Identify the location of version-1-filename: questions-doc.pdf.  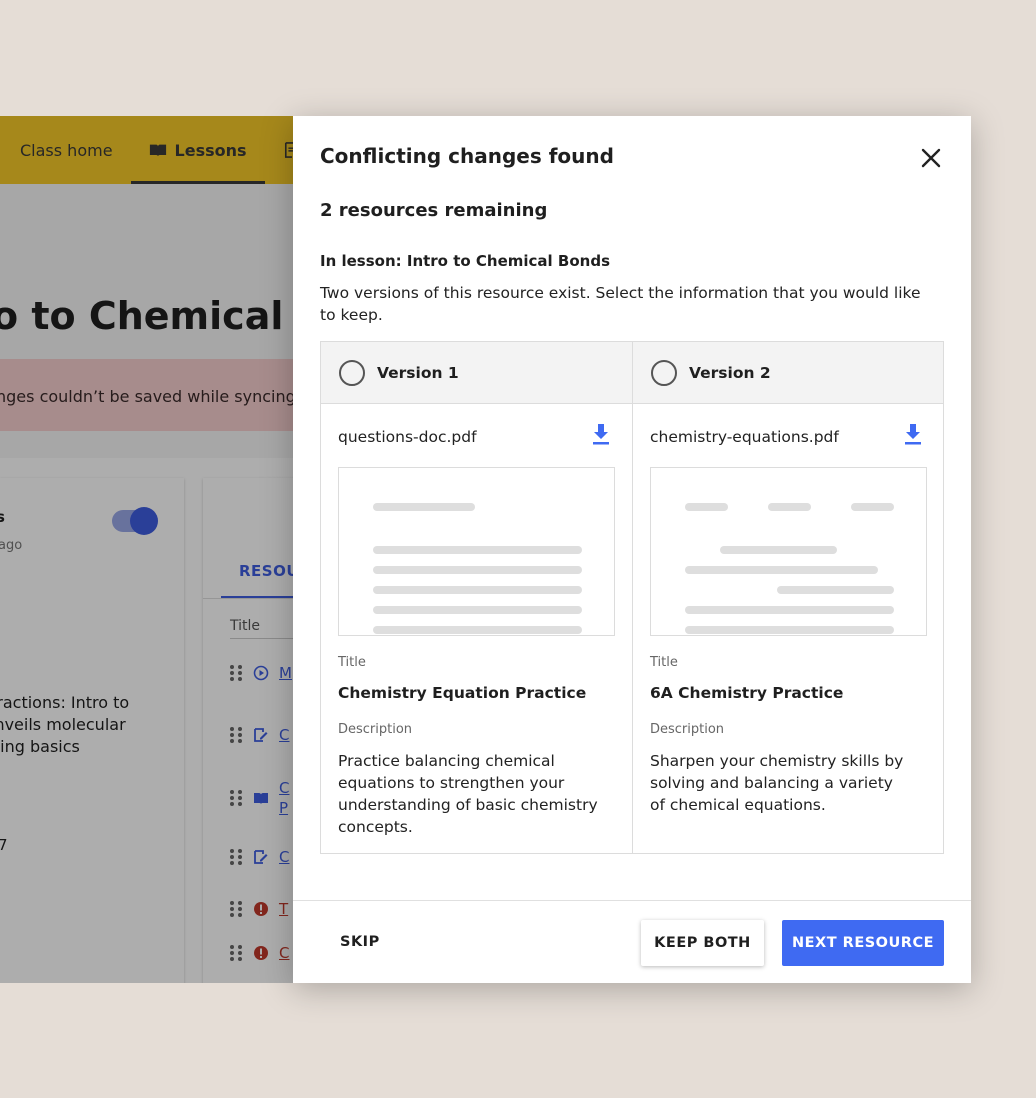
(407, 437).